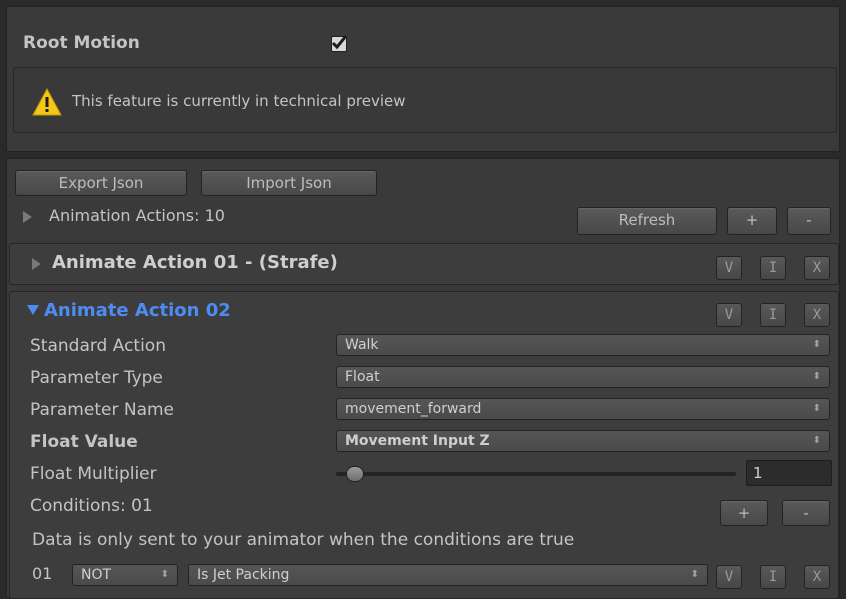 This screenshot has height=599, width=846. Describe the element at coordinates (536, 474) in the screenshot. I see `float-multiplier-slider-track` at that location.